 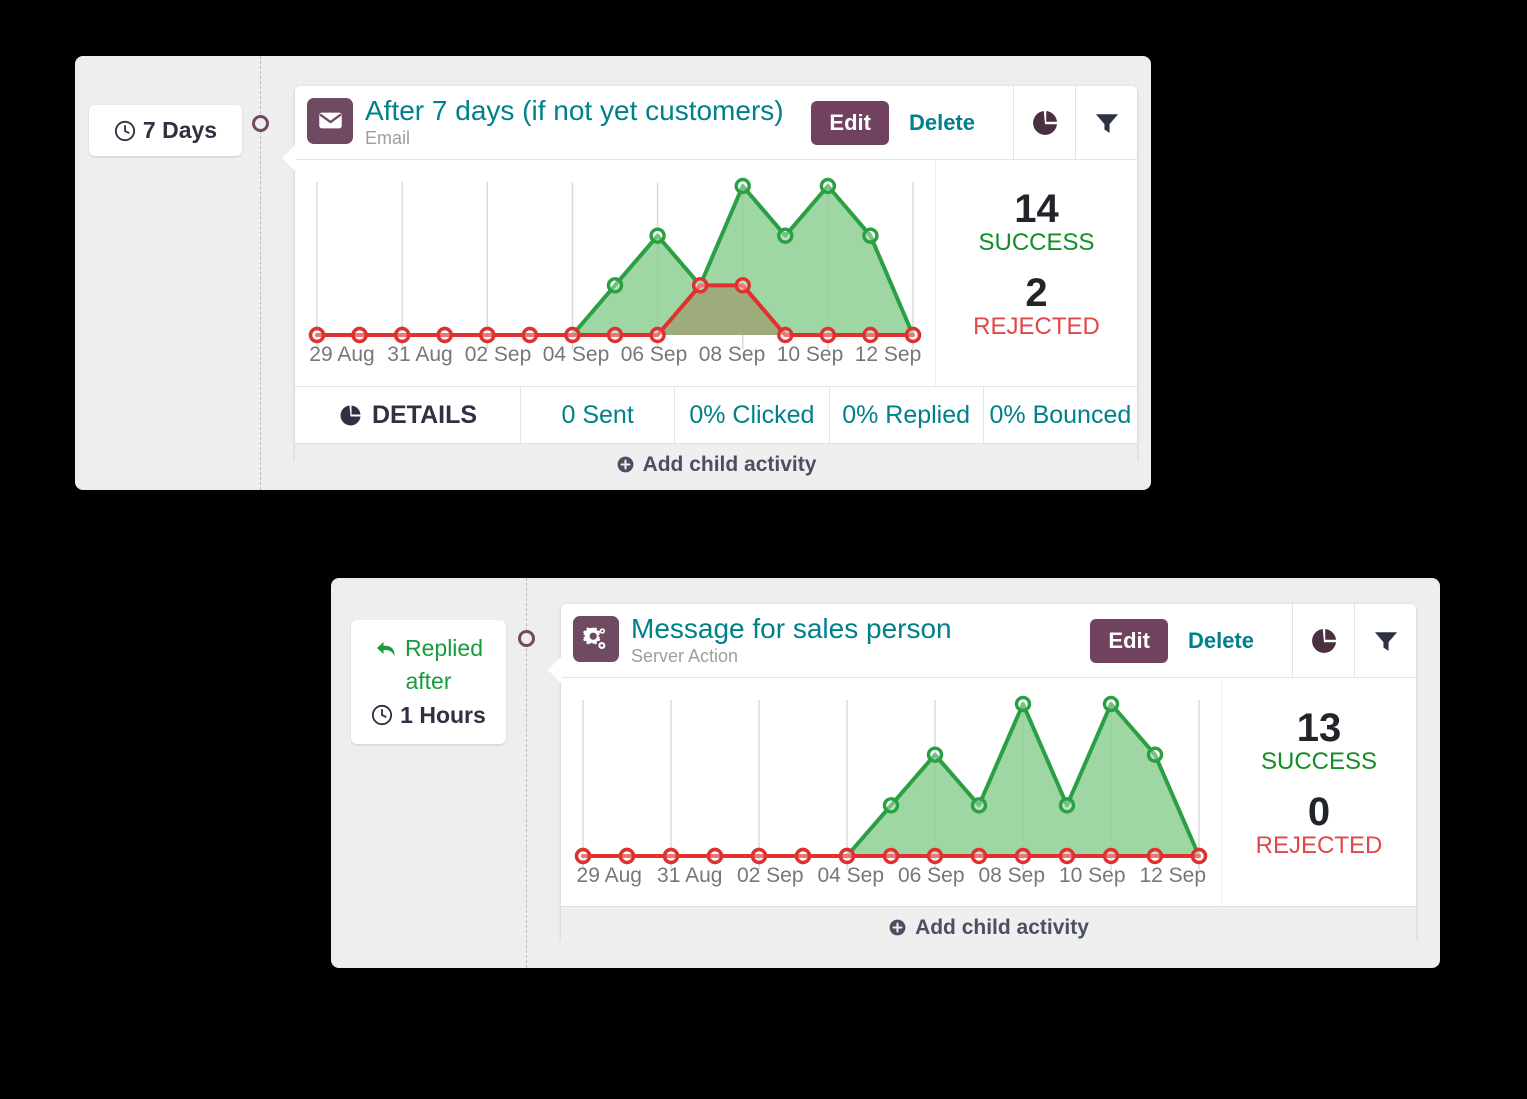 I want to click on trigger-label-line2: after, so click(x=428, y=681).